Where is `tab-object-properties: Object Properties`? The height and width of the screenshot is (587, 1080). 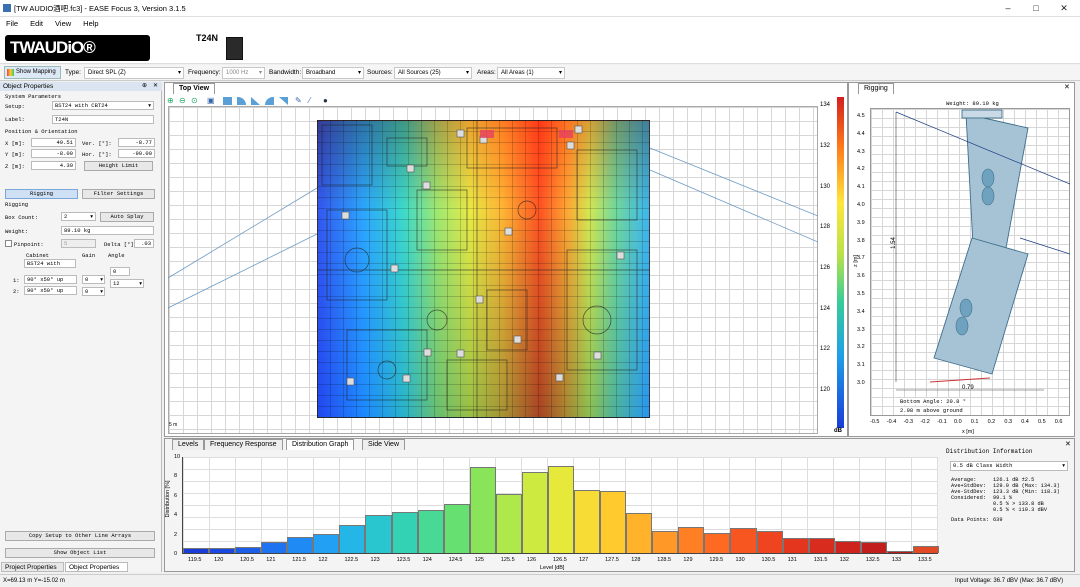
tab-object-properties: Object Properties is located at coordinates (96, 567).